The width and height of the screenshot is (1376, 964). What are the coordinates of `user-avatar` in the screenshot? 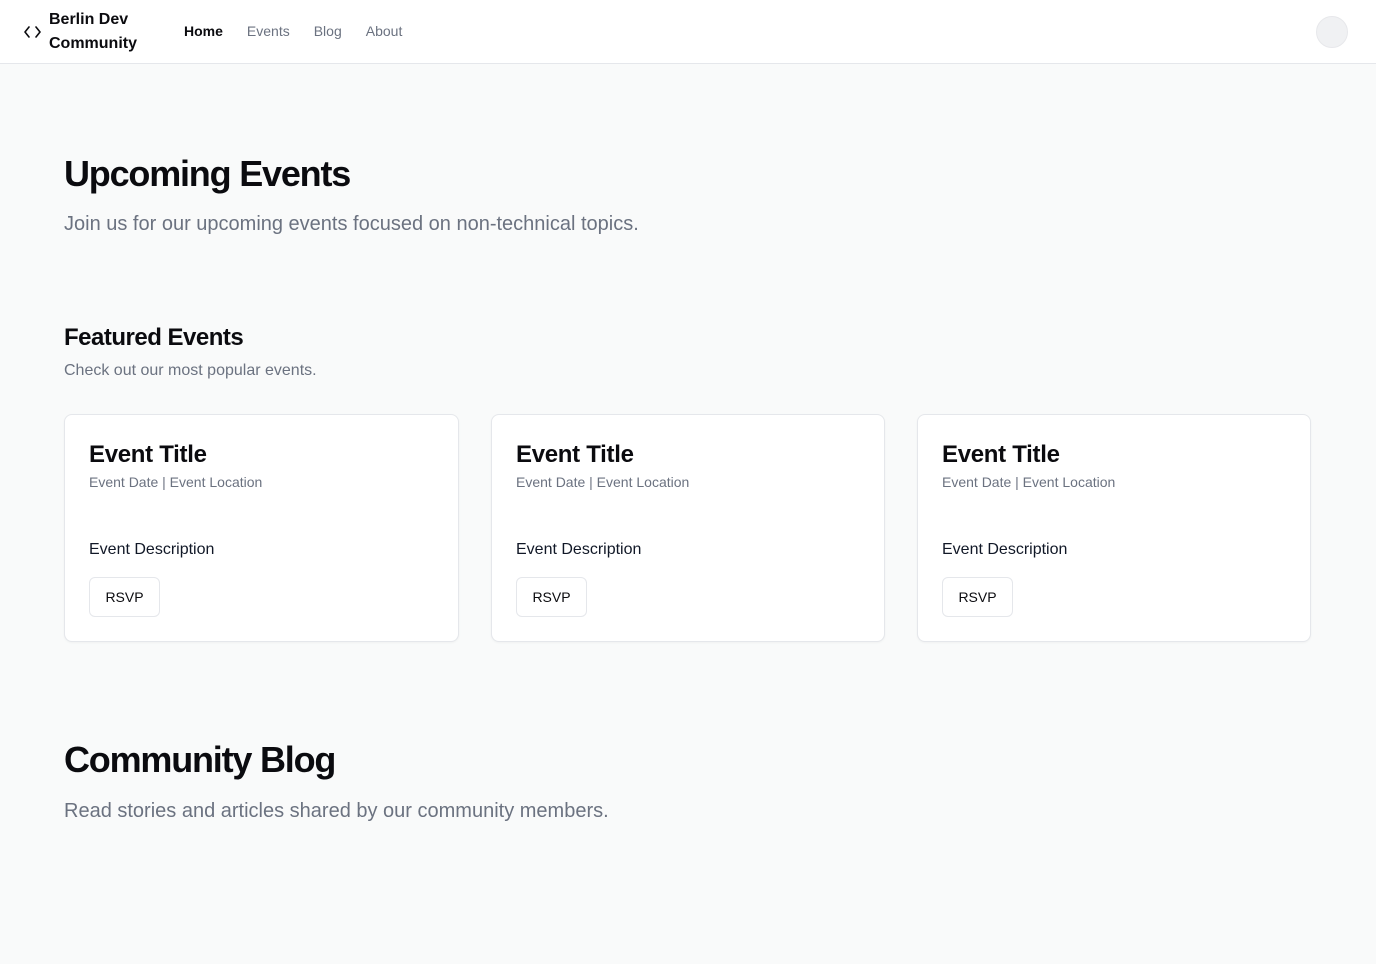 It's located at (1332, 32).